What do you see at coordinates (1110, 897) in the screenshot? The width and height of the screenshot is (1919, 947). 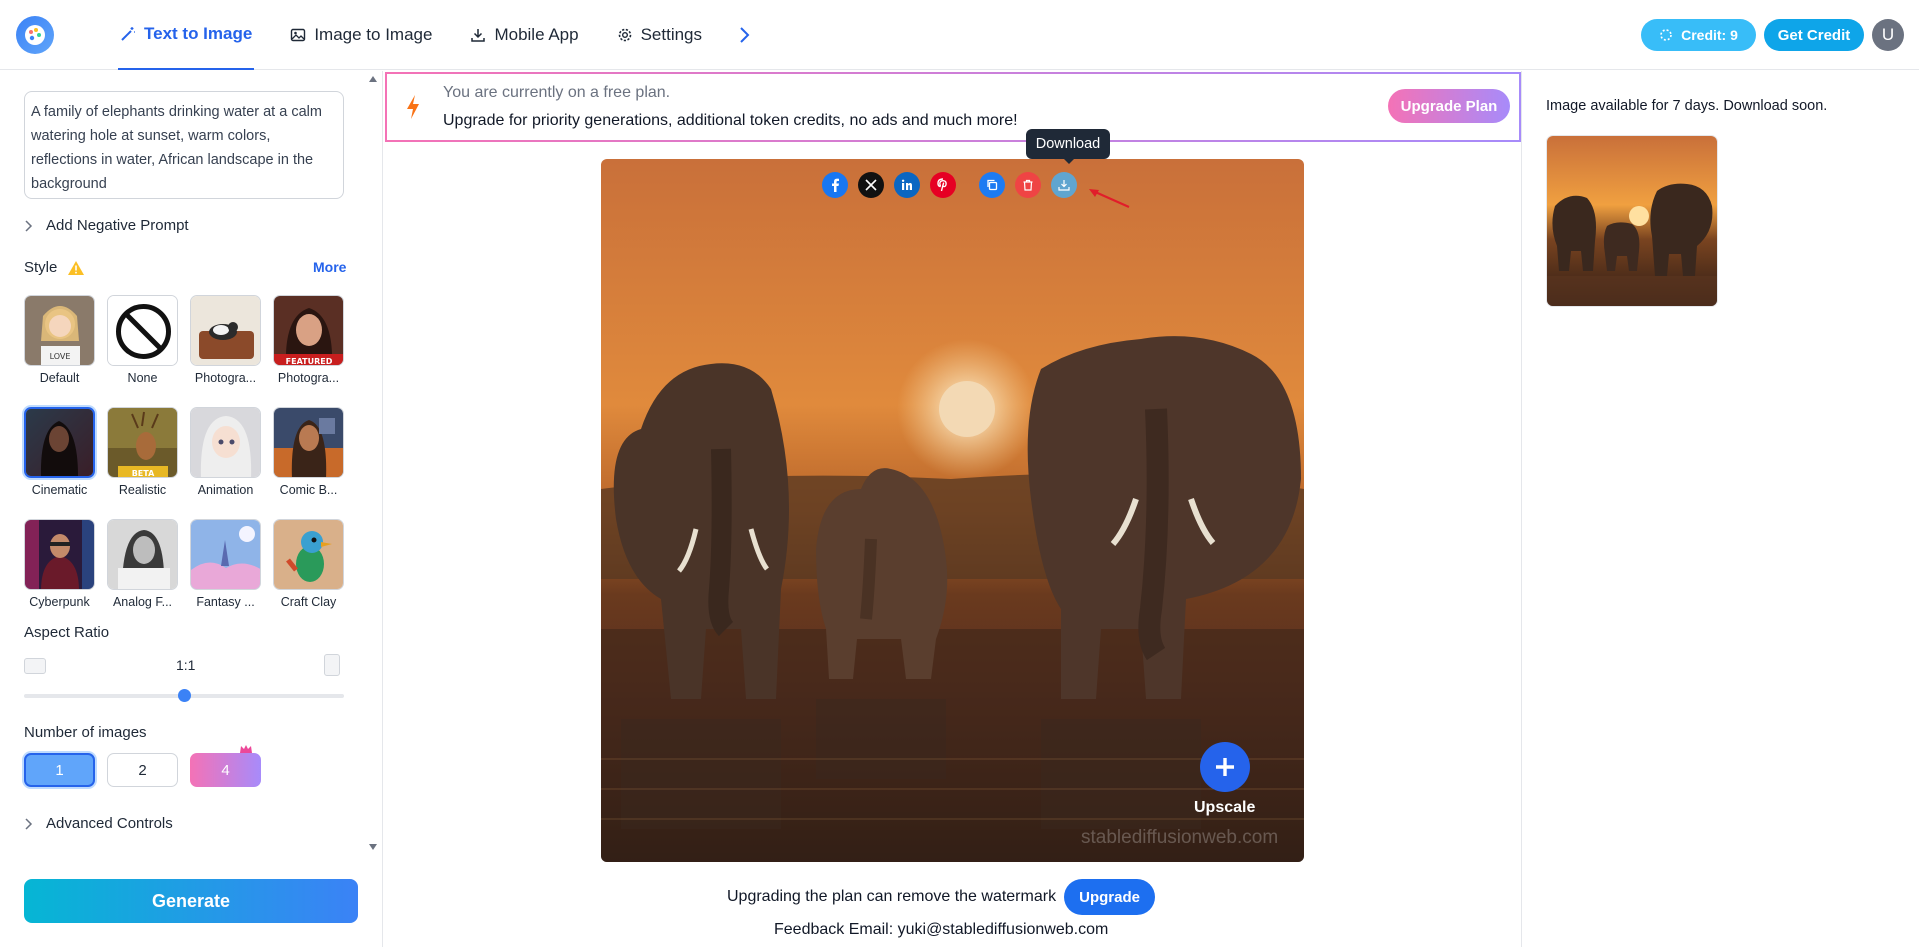 I see `upgrade-button: Upgrade` at bounding box center [1110, 897].